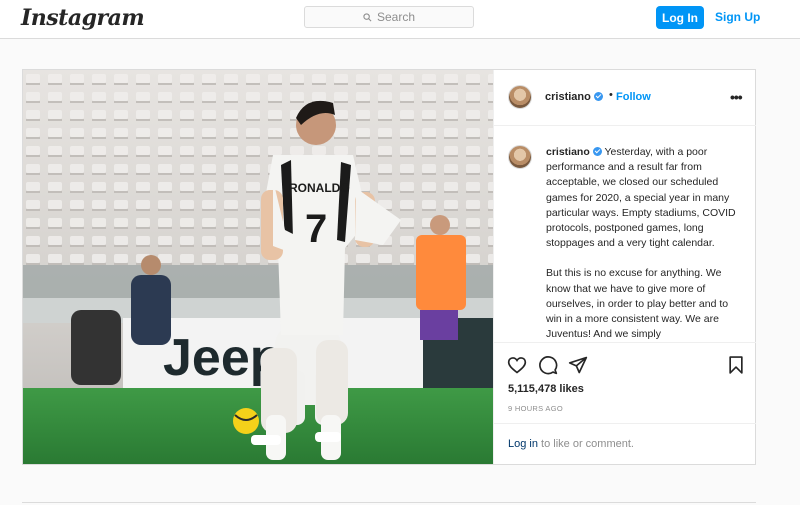 The width and height of the screenshot is (800, 505). I want to click on heart-icon, so click(517, 365).